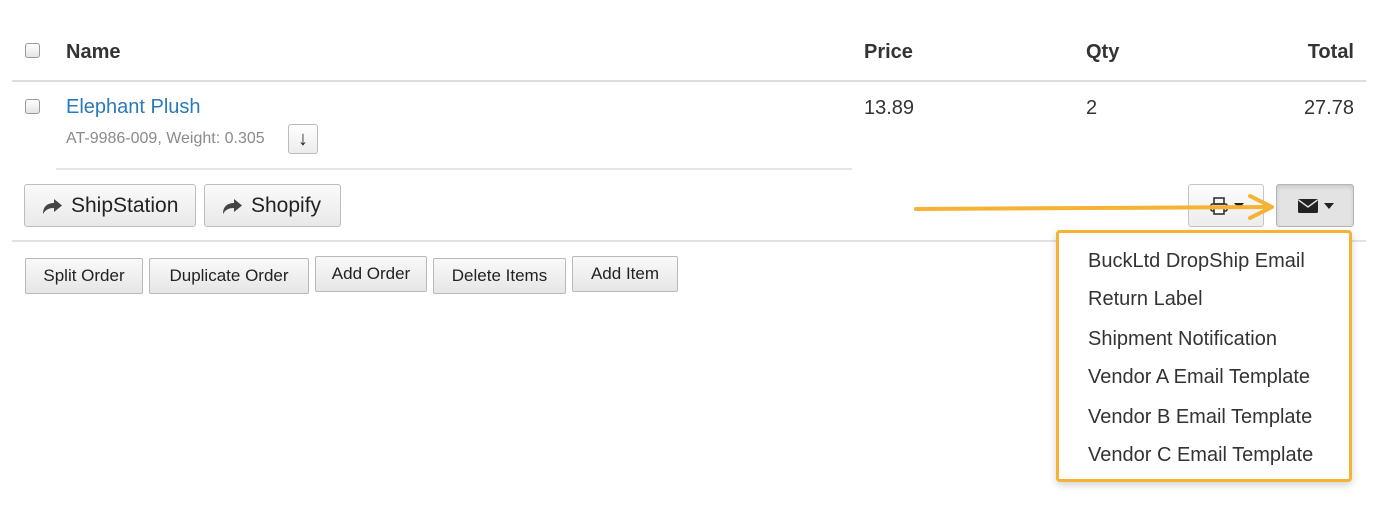 The image size is (1391, 523). I want to click on arrow-down-icon: ↓, so click(303, 138).